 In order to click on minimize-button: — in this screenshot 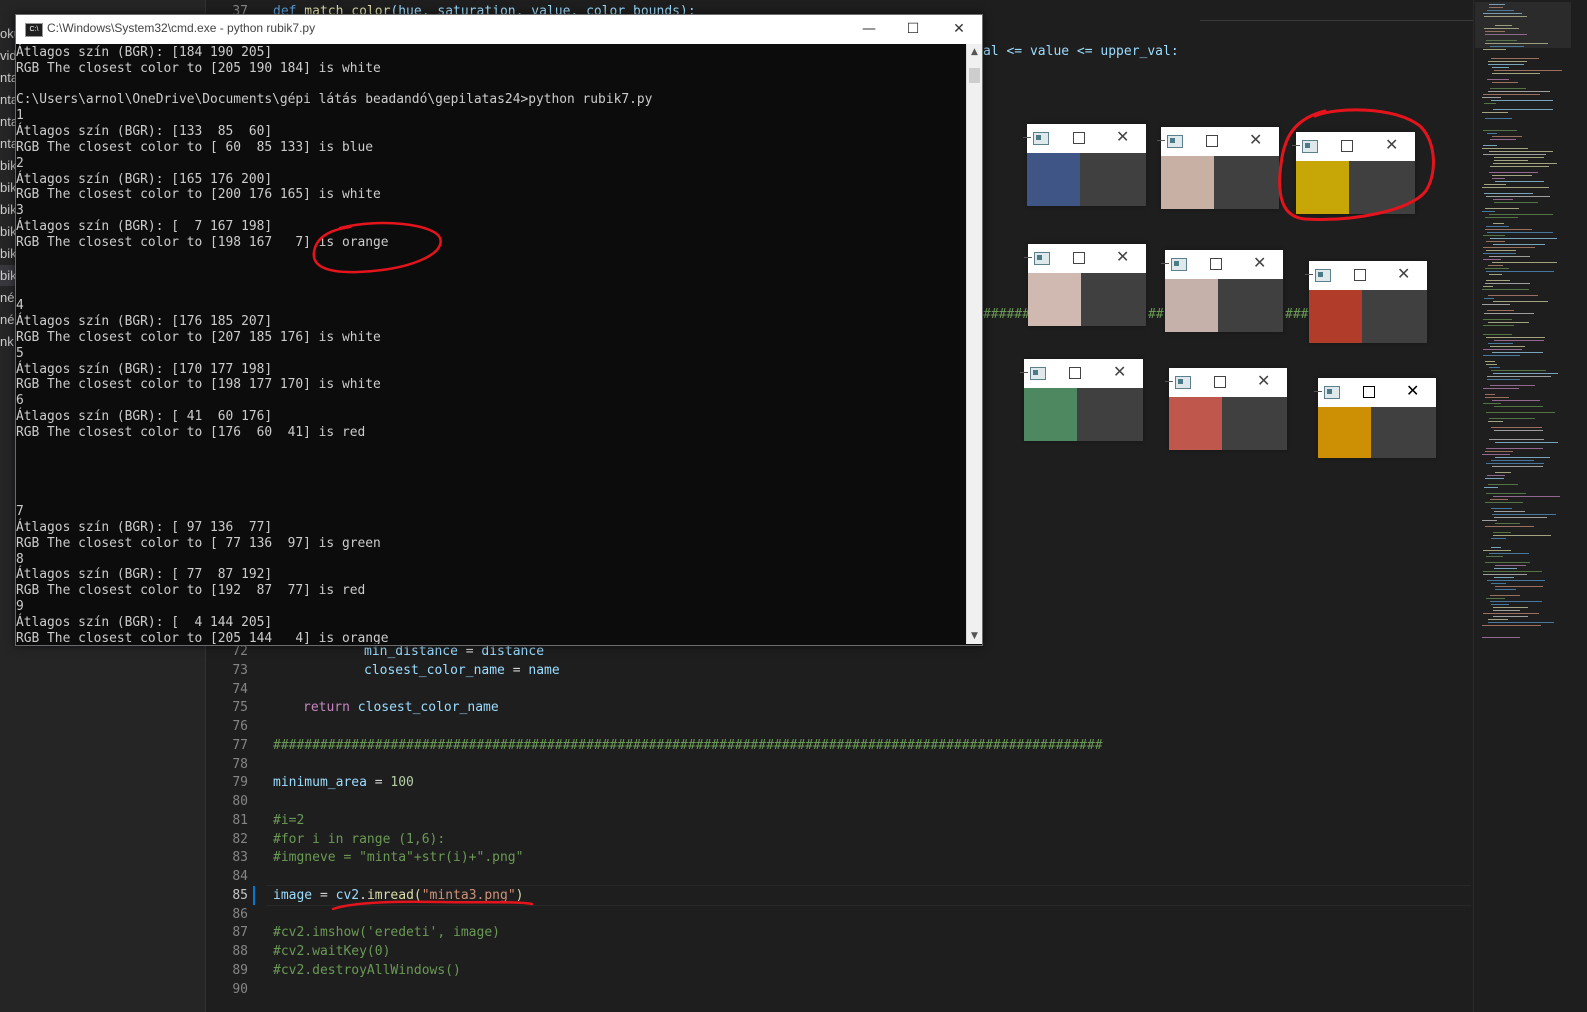, I will do `click(869, 29)`.